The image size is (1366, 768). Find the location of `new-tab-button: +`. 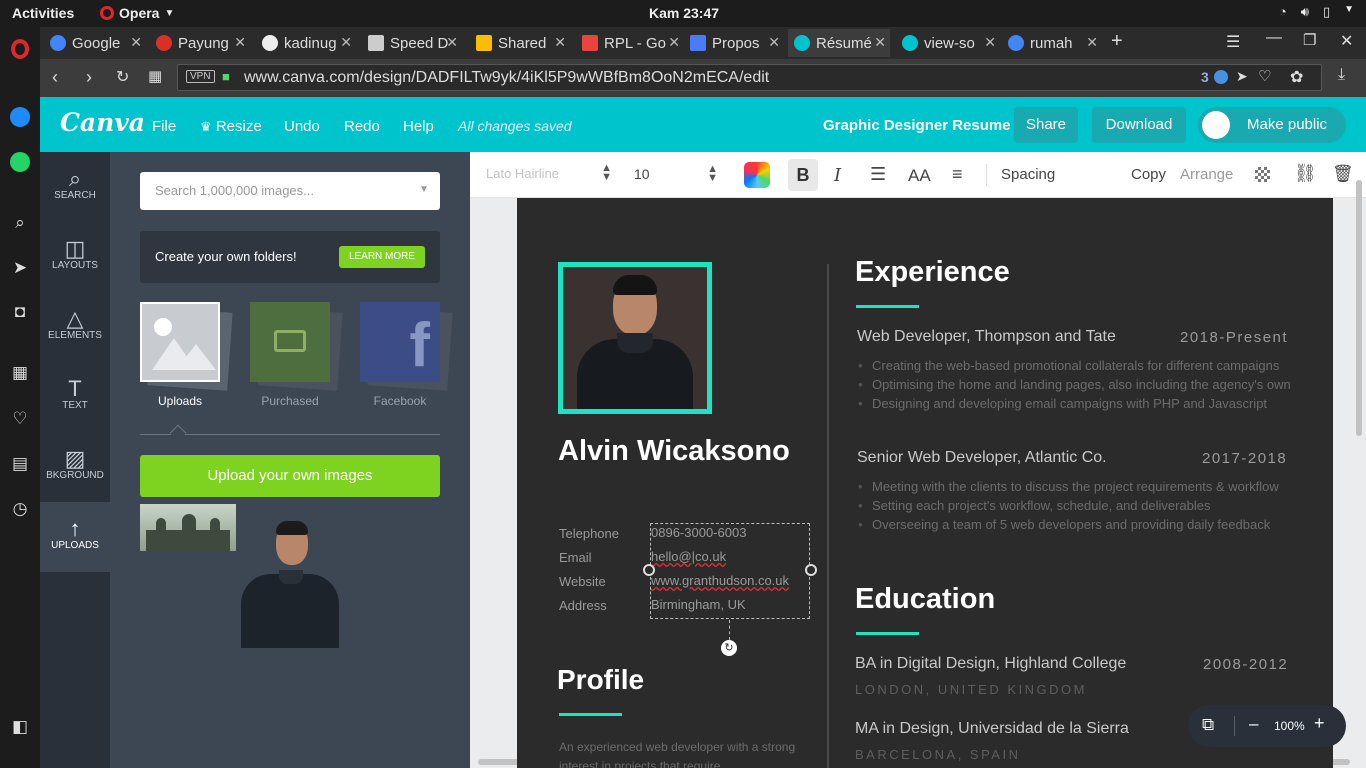

new-tab-button: + is located at coordinates (1117, 41).